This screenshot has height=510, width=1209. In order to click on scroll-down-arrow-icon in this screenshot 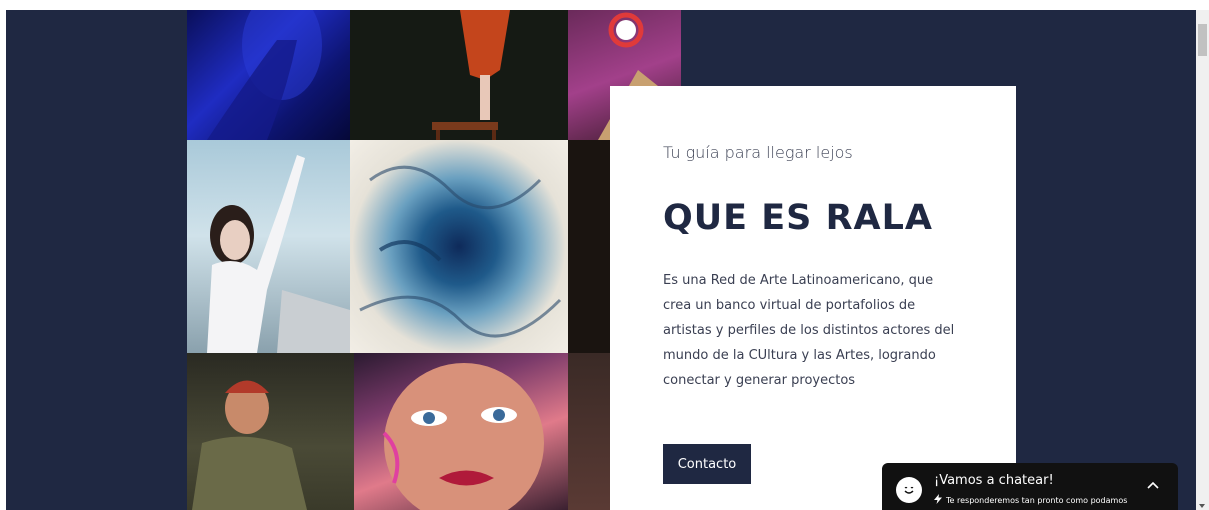, I will do `click(1202, 506)`.